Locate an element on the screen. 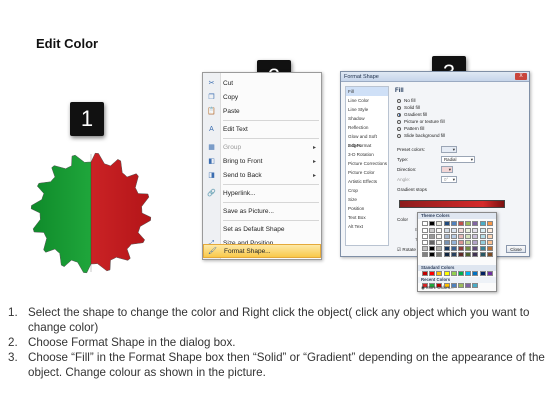  category-item: Glow and Soft Edges is located at coordinates (367, 140).